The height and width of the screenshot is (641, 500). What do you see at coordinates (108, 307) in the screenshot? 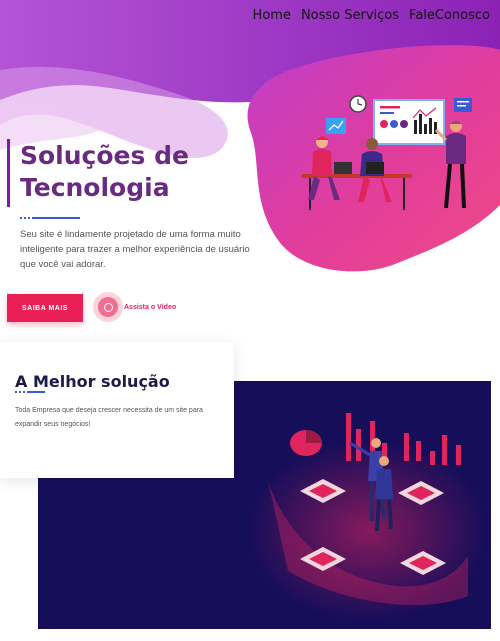
I see `play-video-icon` at bounding box center [108, 307].